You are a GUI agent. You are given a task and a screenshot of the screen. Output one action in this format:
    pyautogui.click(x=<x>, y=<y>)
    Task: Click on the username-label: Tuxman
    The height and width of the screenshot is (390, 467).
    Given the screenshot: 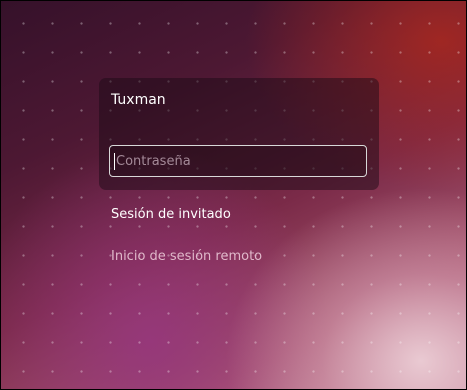 What is the action you would take?
    pyautogui.click(x=138, y=100)
    